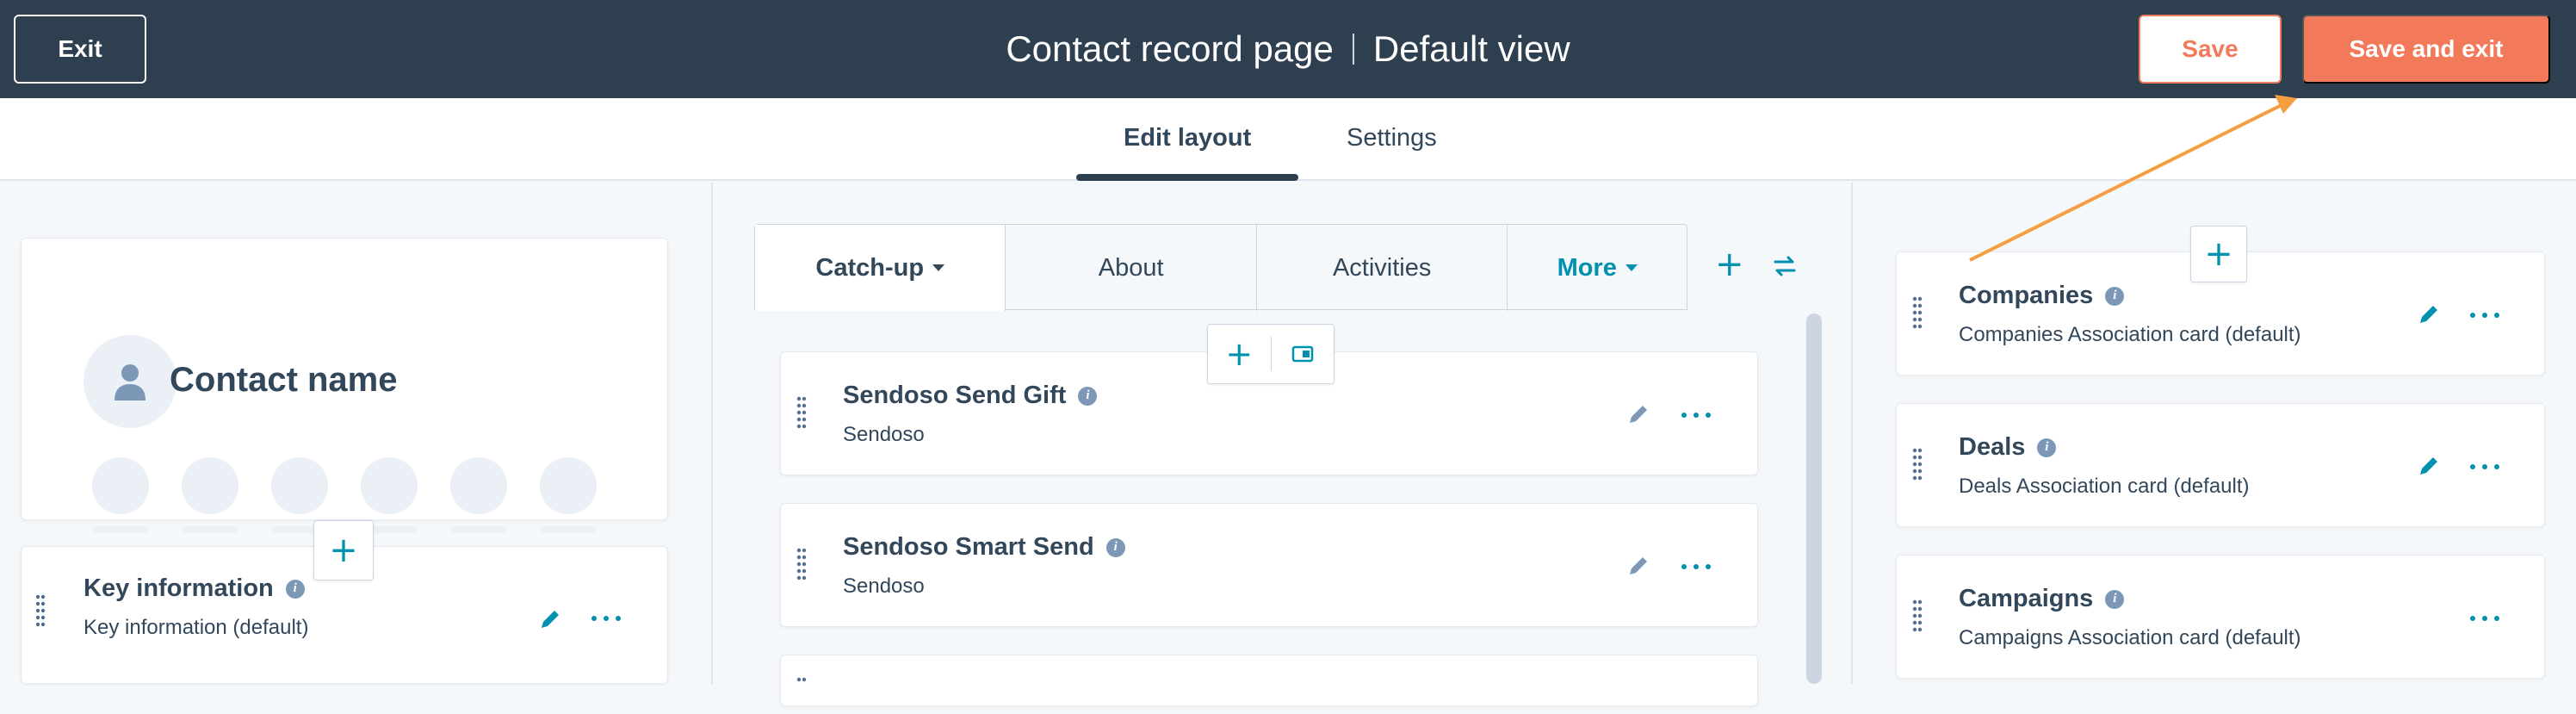 The width and height of the screenshot is (2576, 714). What do you see at coordinates (1471, 49) in the screenshot?
I see `page-title-view: Default view` at bounding box center [1471, 49].